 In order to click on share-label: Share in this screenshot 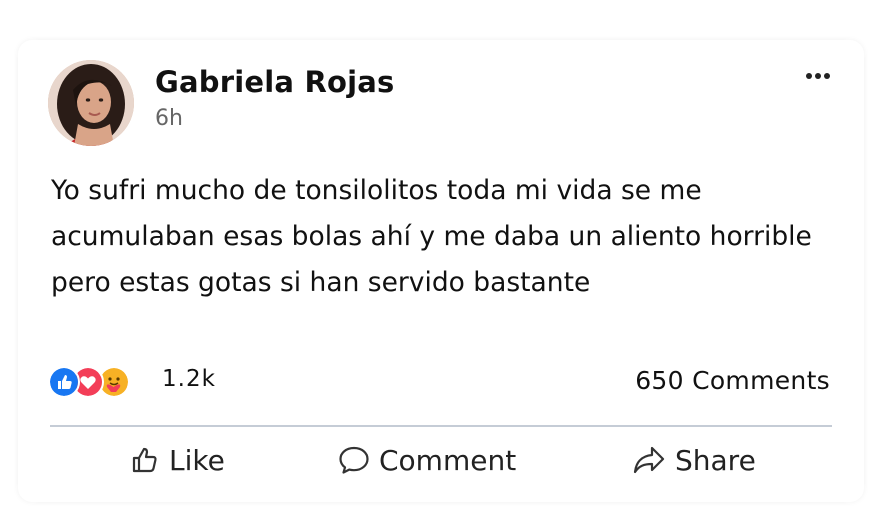, I will do `click(715, 460)`.